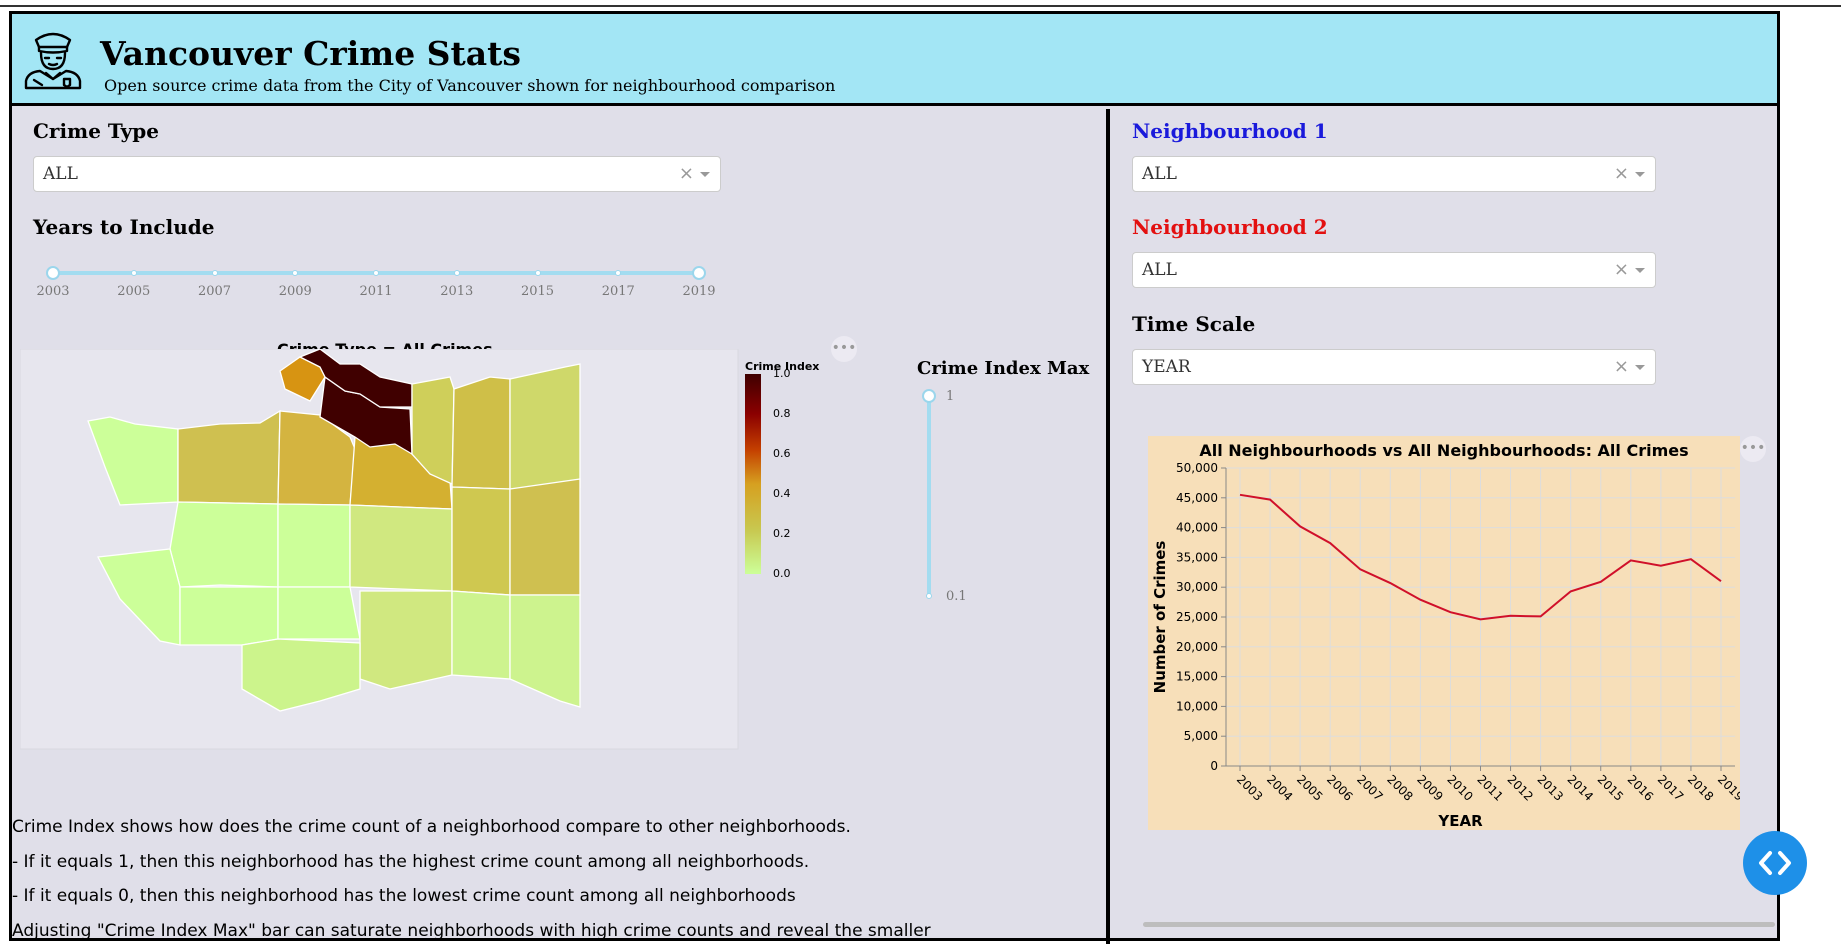 Image resolution: width=1841 pixels, height=944 pixels. Describe the element at coordinates (1369, 787) in the screenshot. I see `x-tick-label: 2007` at that location.